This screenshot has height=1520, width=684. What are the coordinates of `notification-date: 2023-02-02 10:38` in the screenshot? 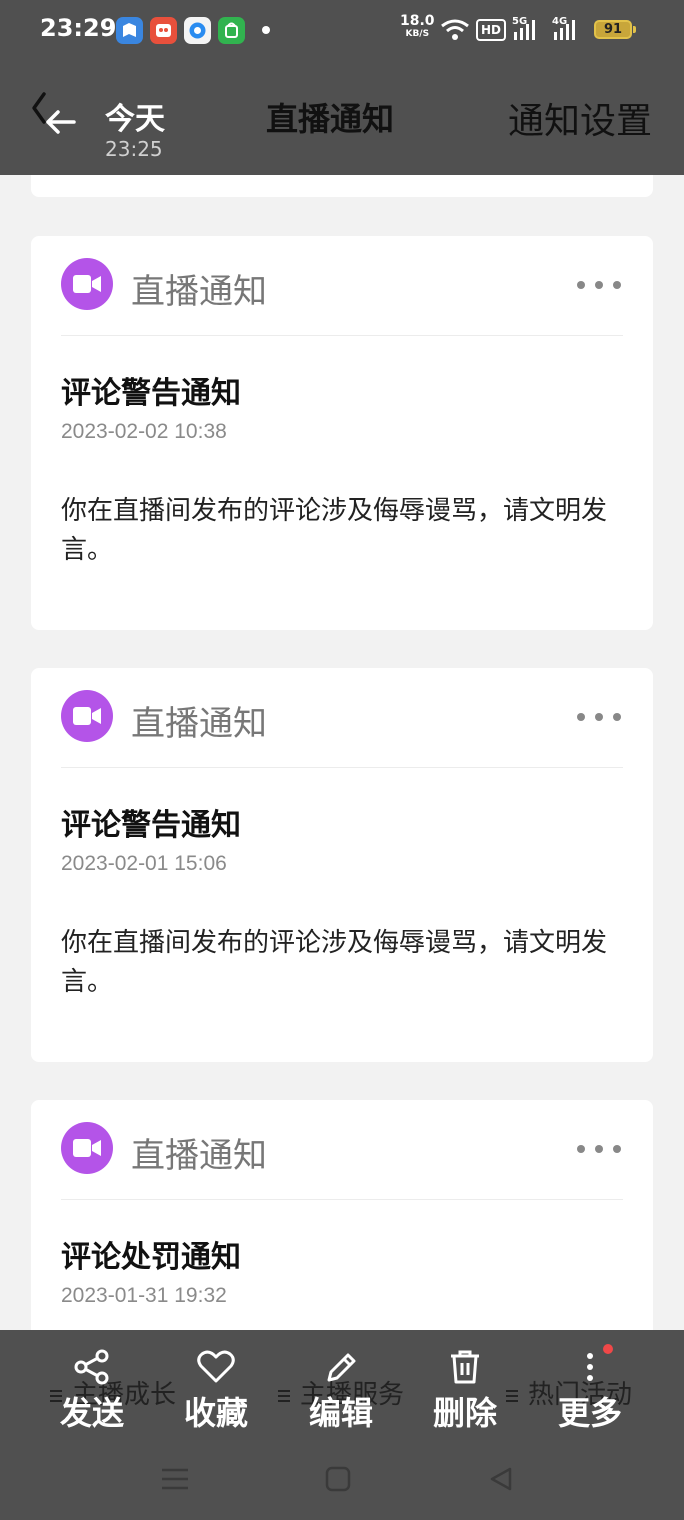 It's located at (144, 431).